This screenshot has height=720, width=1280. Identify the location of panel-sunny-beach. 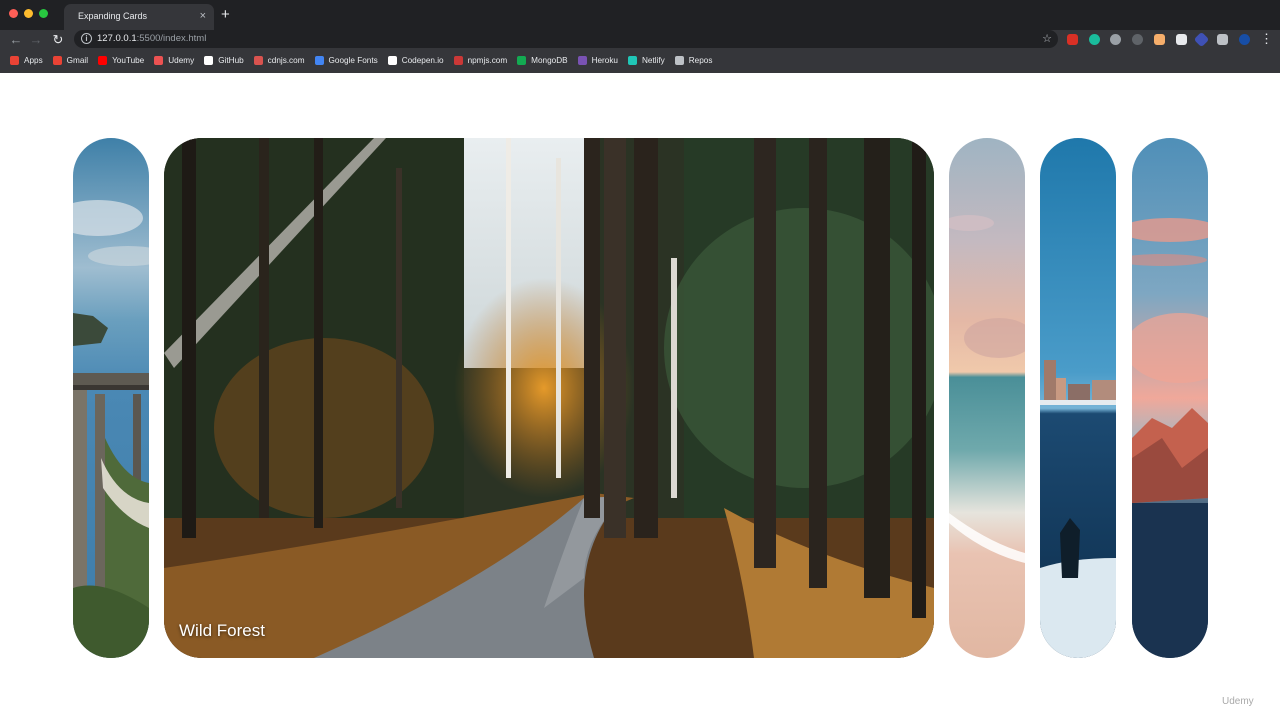
(987, 398).